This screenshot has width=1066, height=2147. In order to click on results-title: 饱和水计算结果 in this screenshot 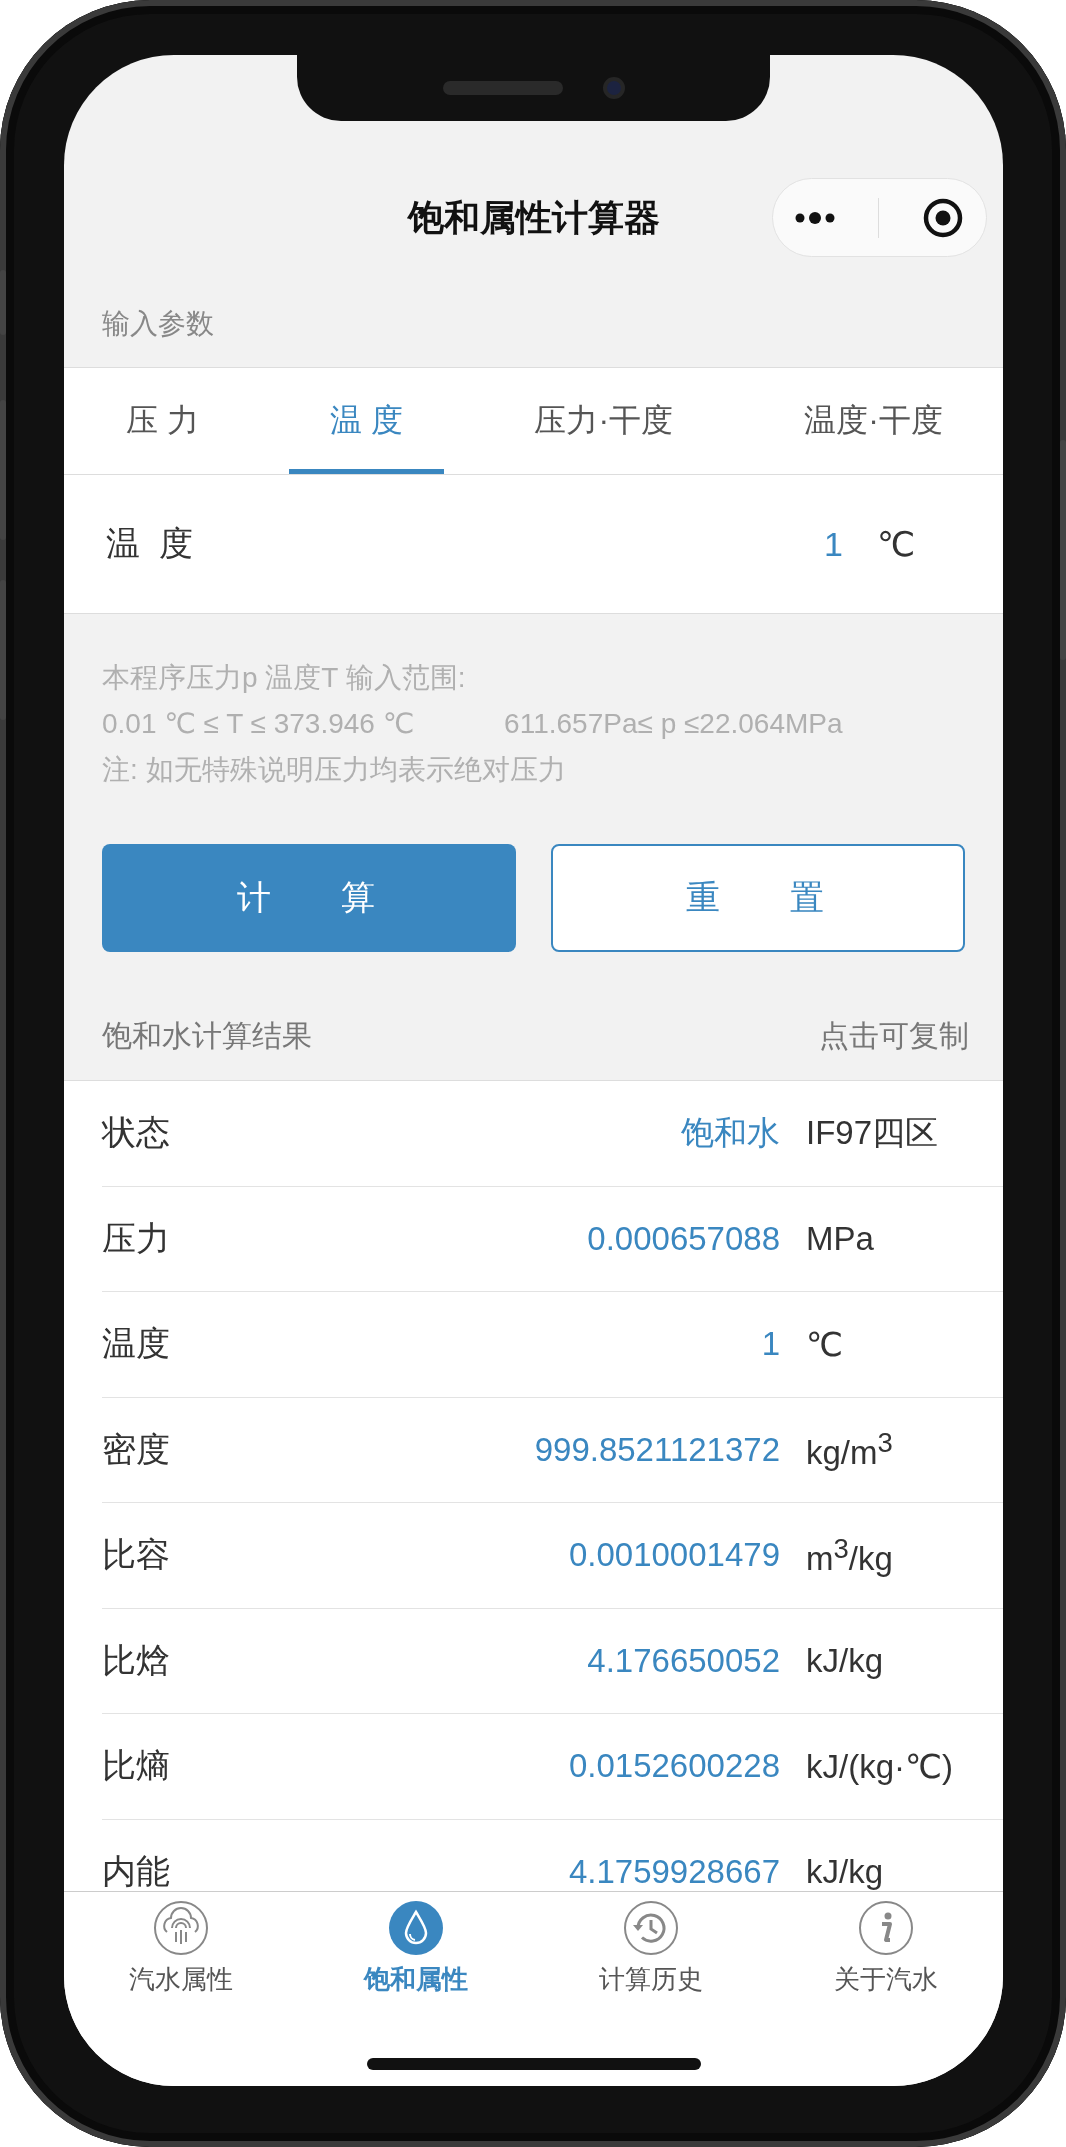, I will do `click(207, 1035)`.